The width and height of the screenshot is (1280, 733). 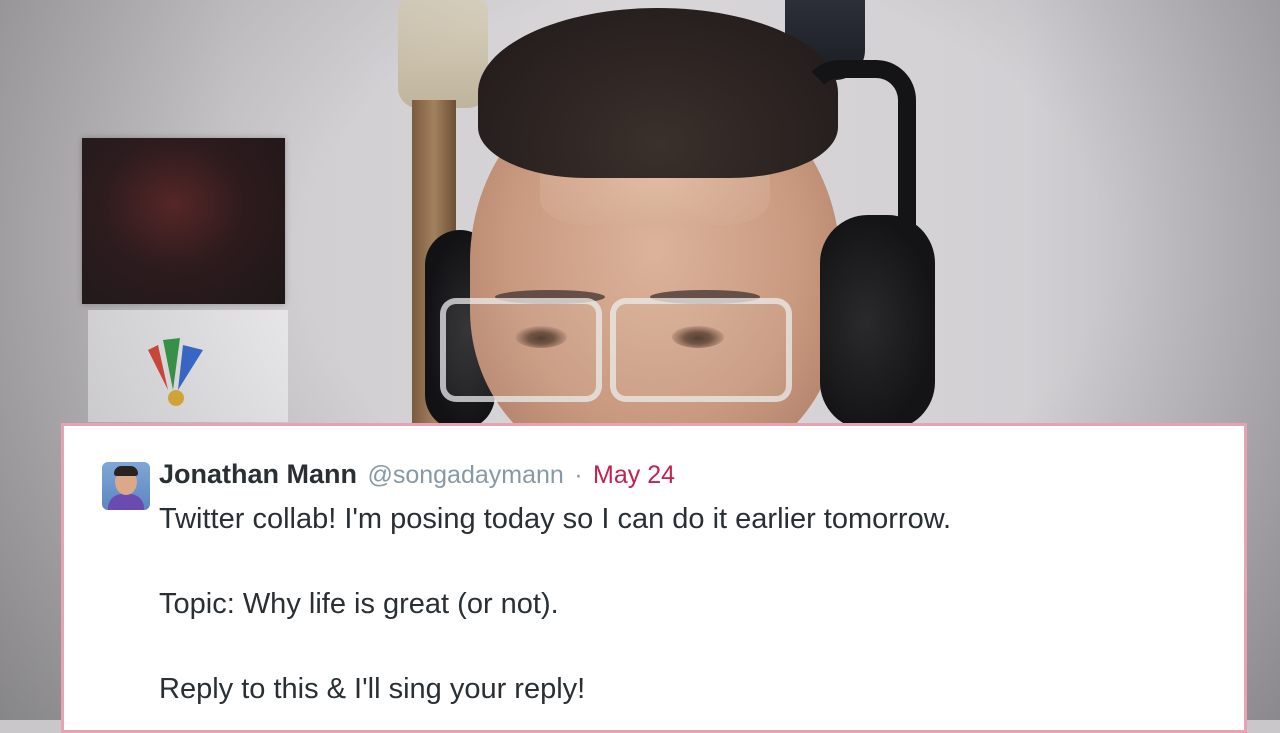 I want to click on tweet-text-line-3: Reply to this & I'll sing your reply!, so click(x=372, y=689).